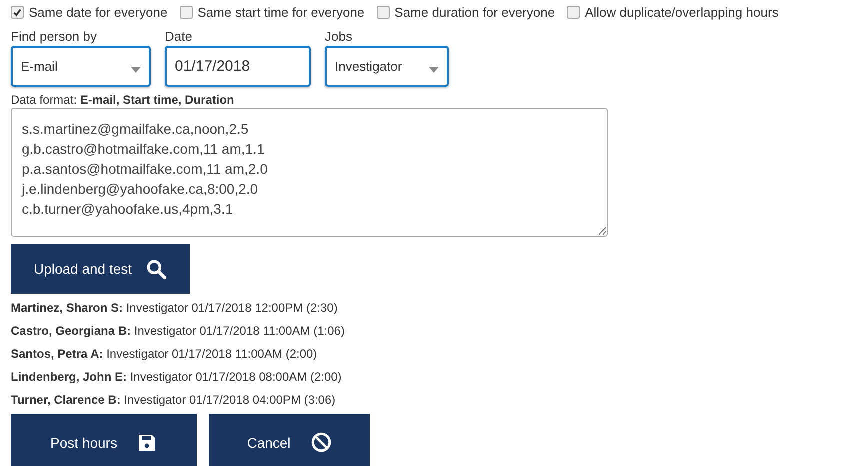 The image size is (841, 466). I want to click on post-hours-button: Post hours, so click(104, 440).